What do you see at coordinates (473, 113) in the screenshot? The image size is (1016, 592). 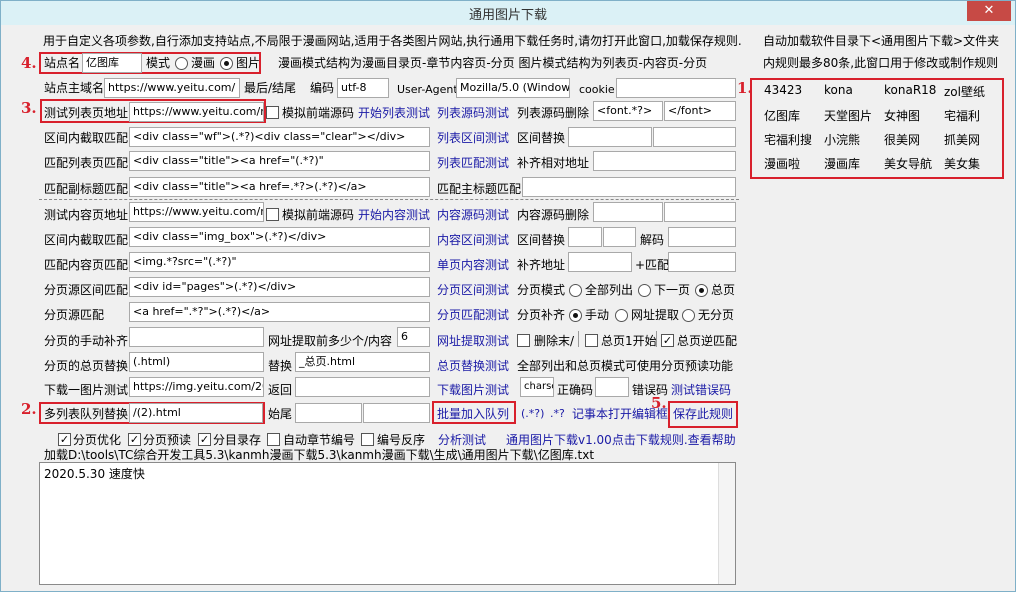 I see `list-source-test-link: 列表源码测试` at bounding box center [473, 113].